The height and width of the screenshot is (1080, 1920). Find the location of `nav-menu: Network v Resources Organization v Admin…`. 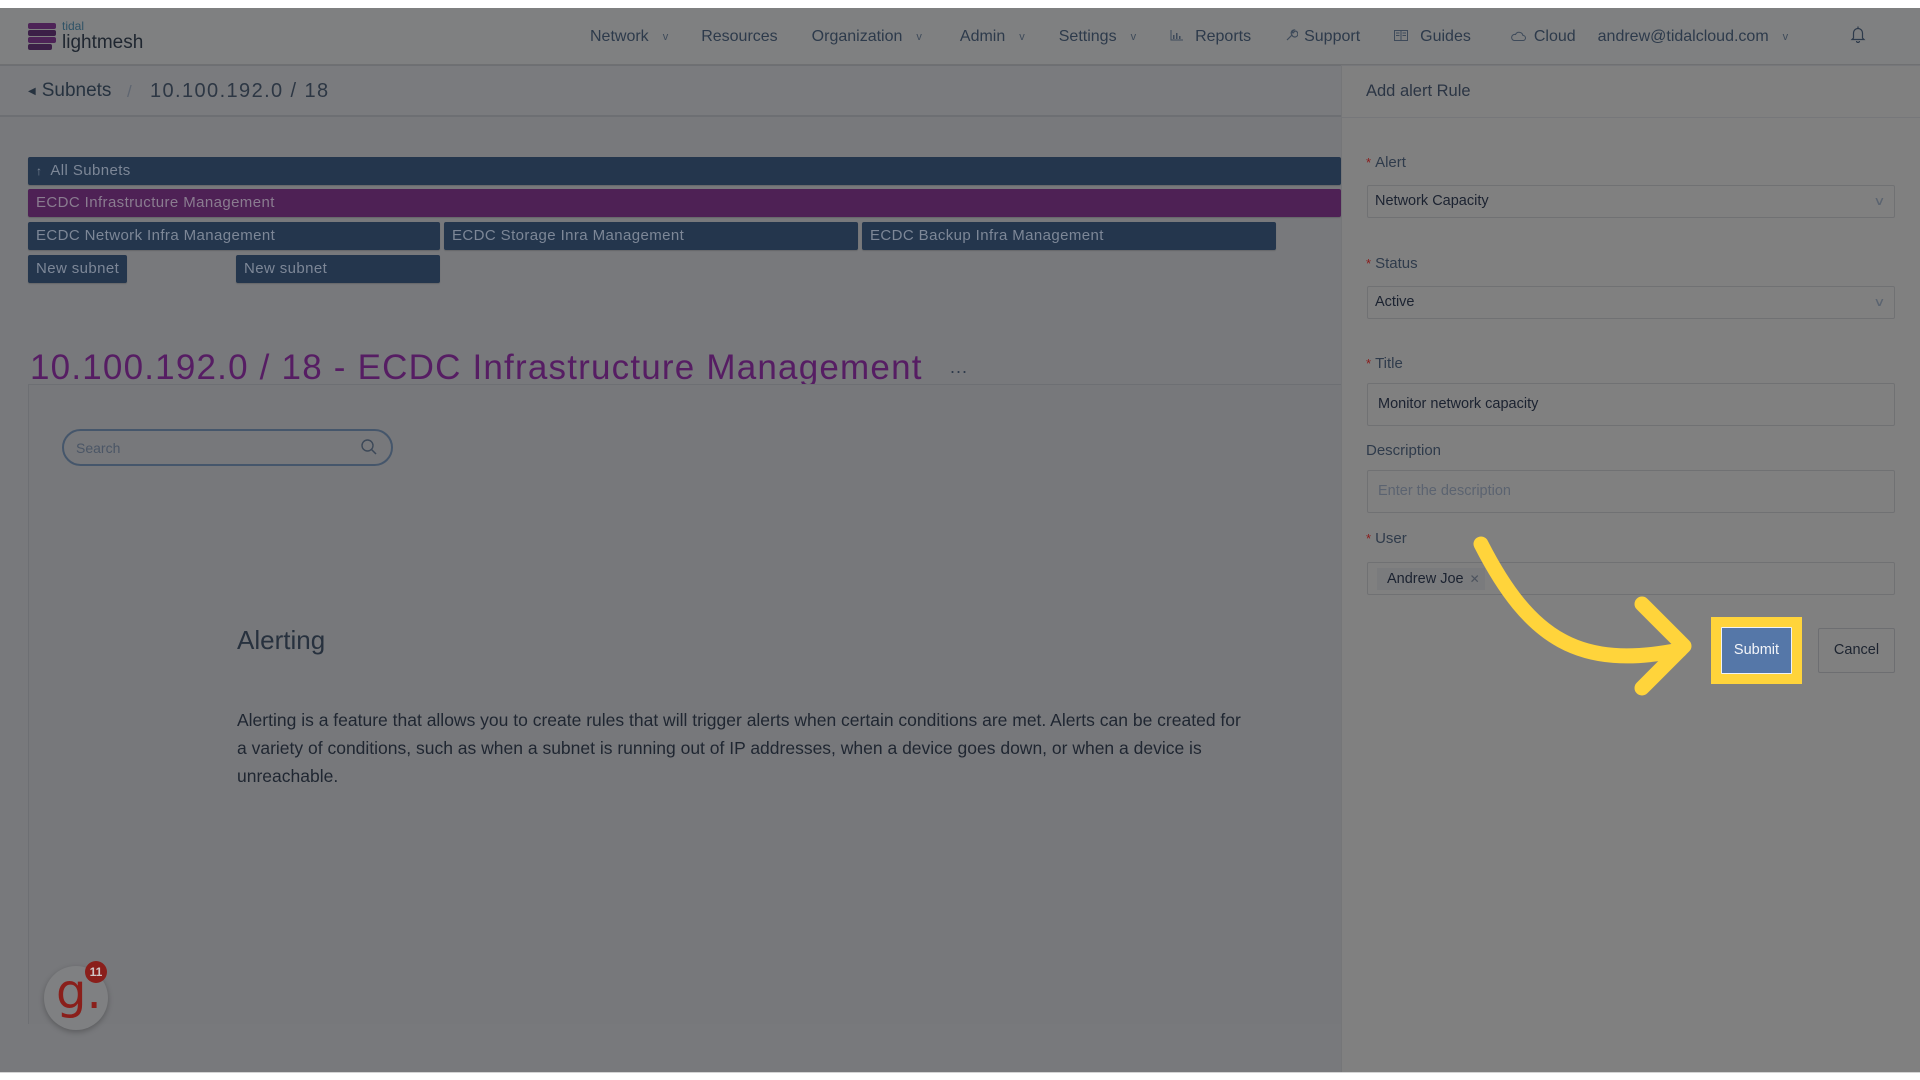

nav-menu: Network v Resources Organization v Admin… is located at coordinates (1206, 36).